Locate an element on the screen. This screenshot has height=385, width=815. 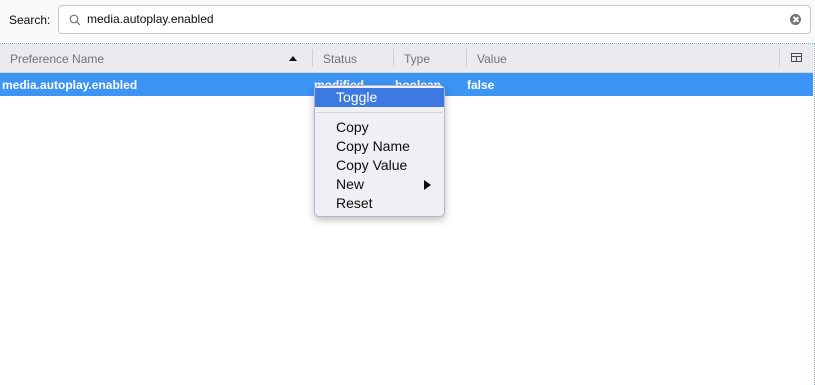
search-label: Search: is located at coordinates (30, 20).